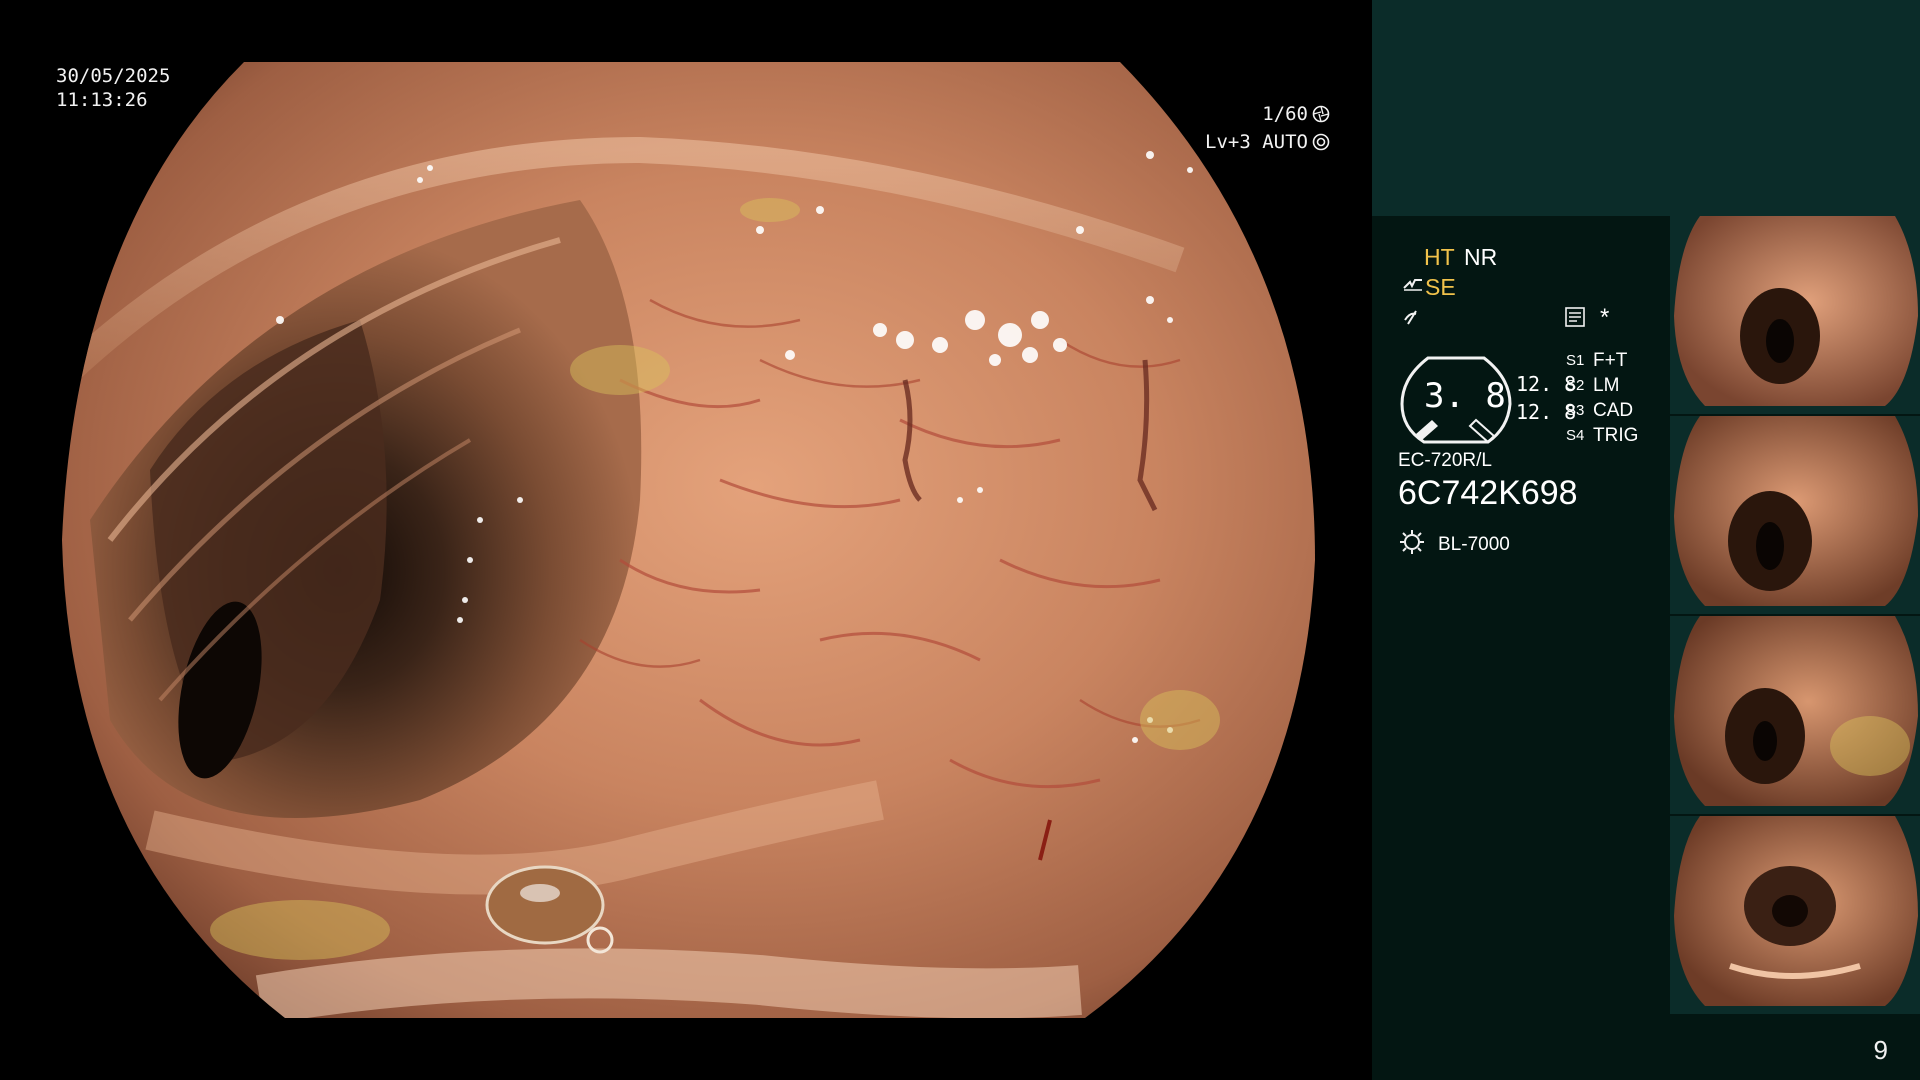 The width and height of the screenshot is (1920, 1080). I want to click on shutter-label: 1/60, so click(1285, 114).